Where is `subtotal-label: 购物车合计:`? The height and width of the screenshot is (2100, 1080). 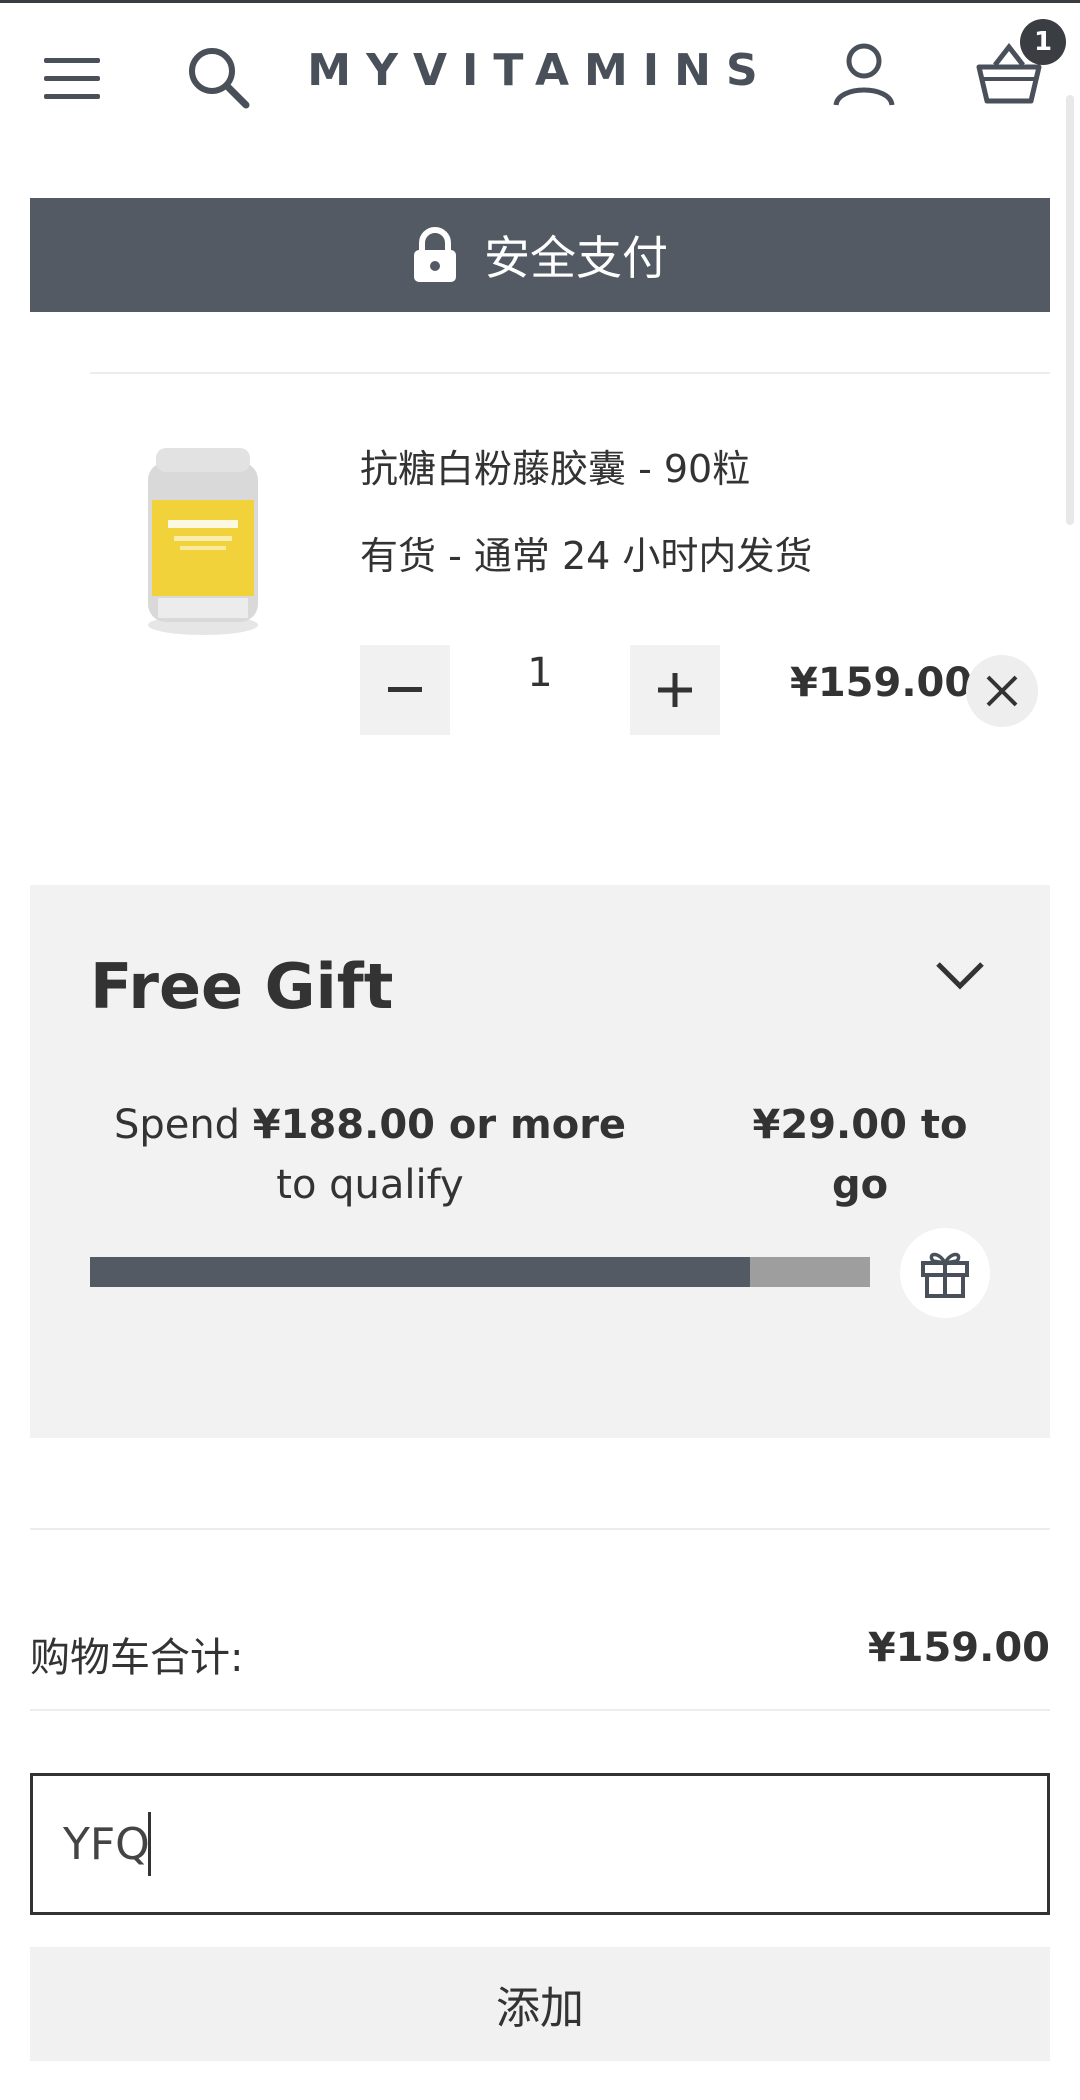
subtotal-label: 购物车合计: is located at coordinates (137, 1658).